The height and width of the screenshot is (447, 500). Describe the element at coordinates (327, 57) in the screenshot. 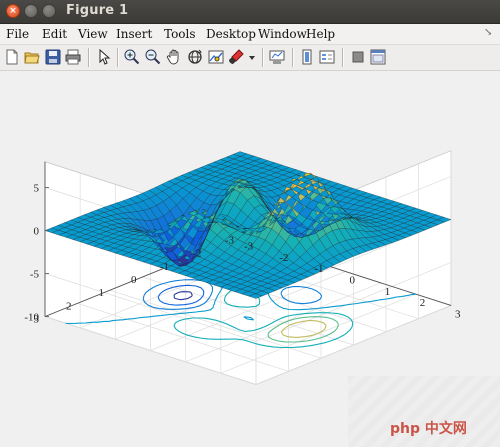

I see `insert-legend-icon` at that location.